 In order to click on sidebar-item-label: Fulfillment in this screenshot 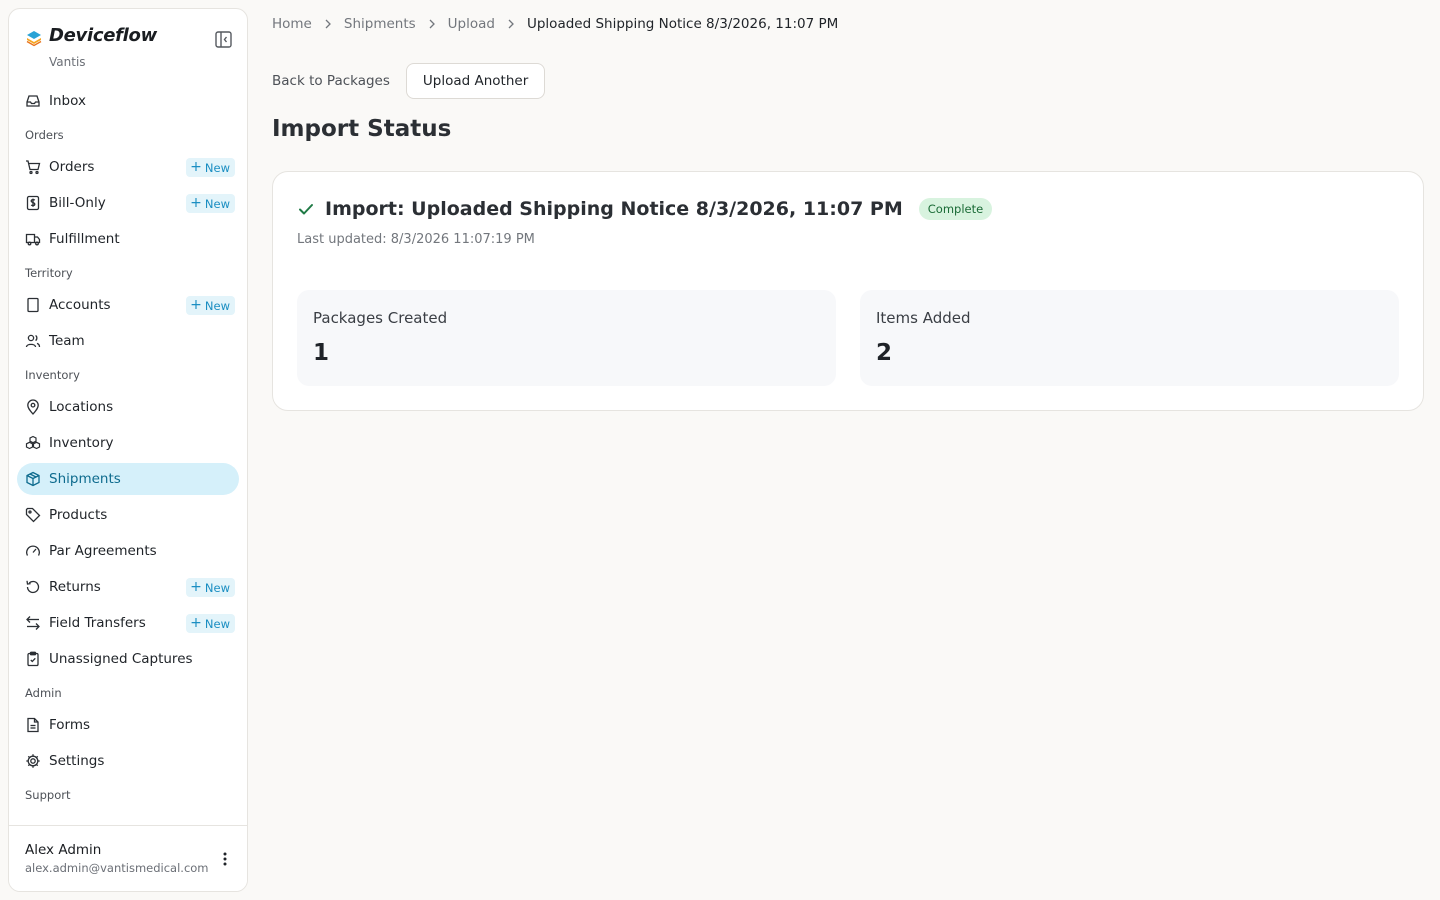, I will do `click(84, 239)`.